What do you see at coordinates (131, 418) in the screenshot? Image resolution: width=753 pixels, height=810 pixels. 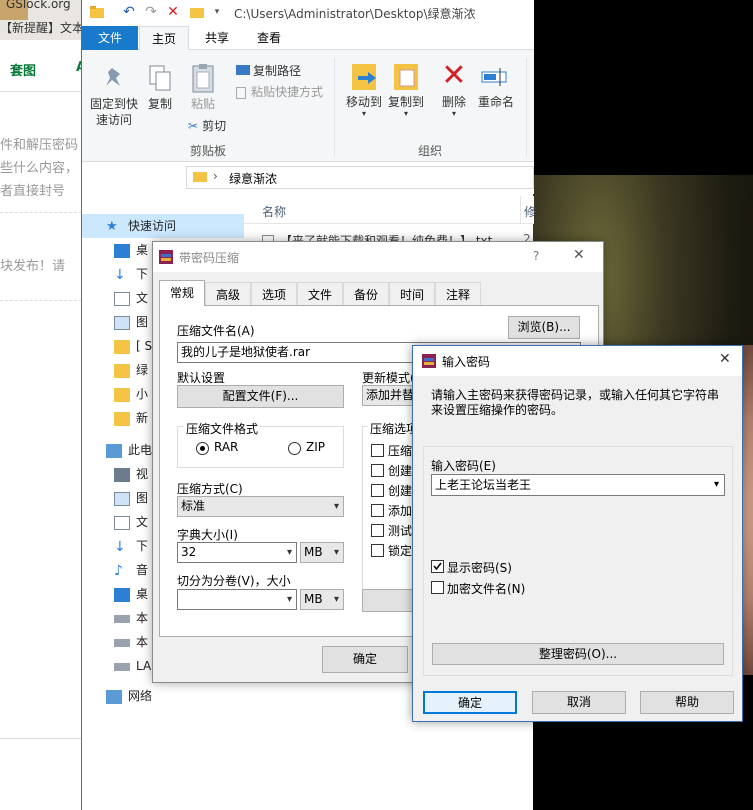 I see `nav-item-folder: 新` at bounding box center [131, 418].